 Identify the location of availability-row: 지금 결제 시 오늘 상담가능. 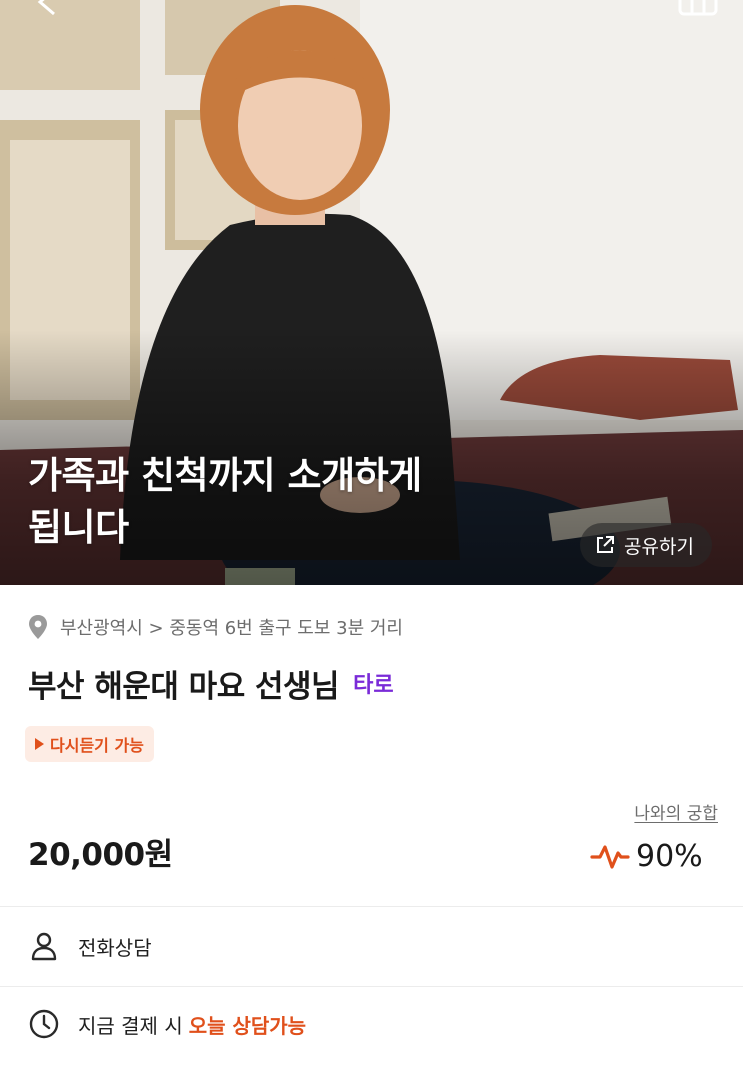
(167, 1024).